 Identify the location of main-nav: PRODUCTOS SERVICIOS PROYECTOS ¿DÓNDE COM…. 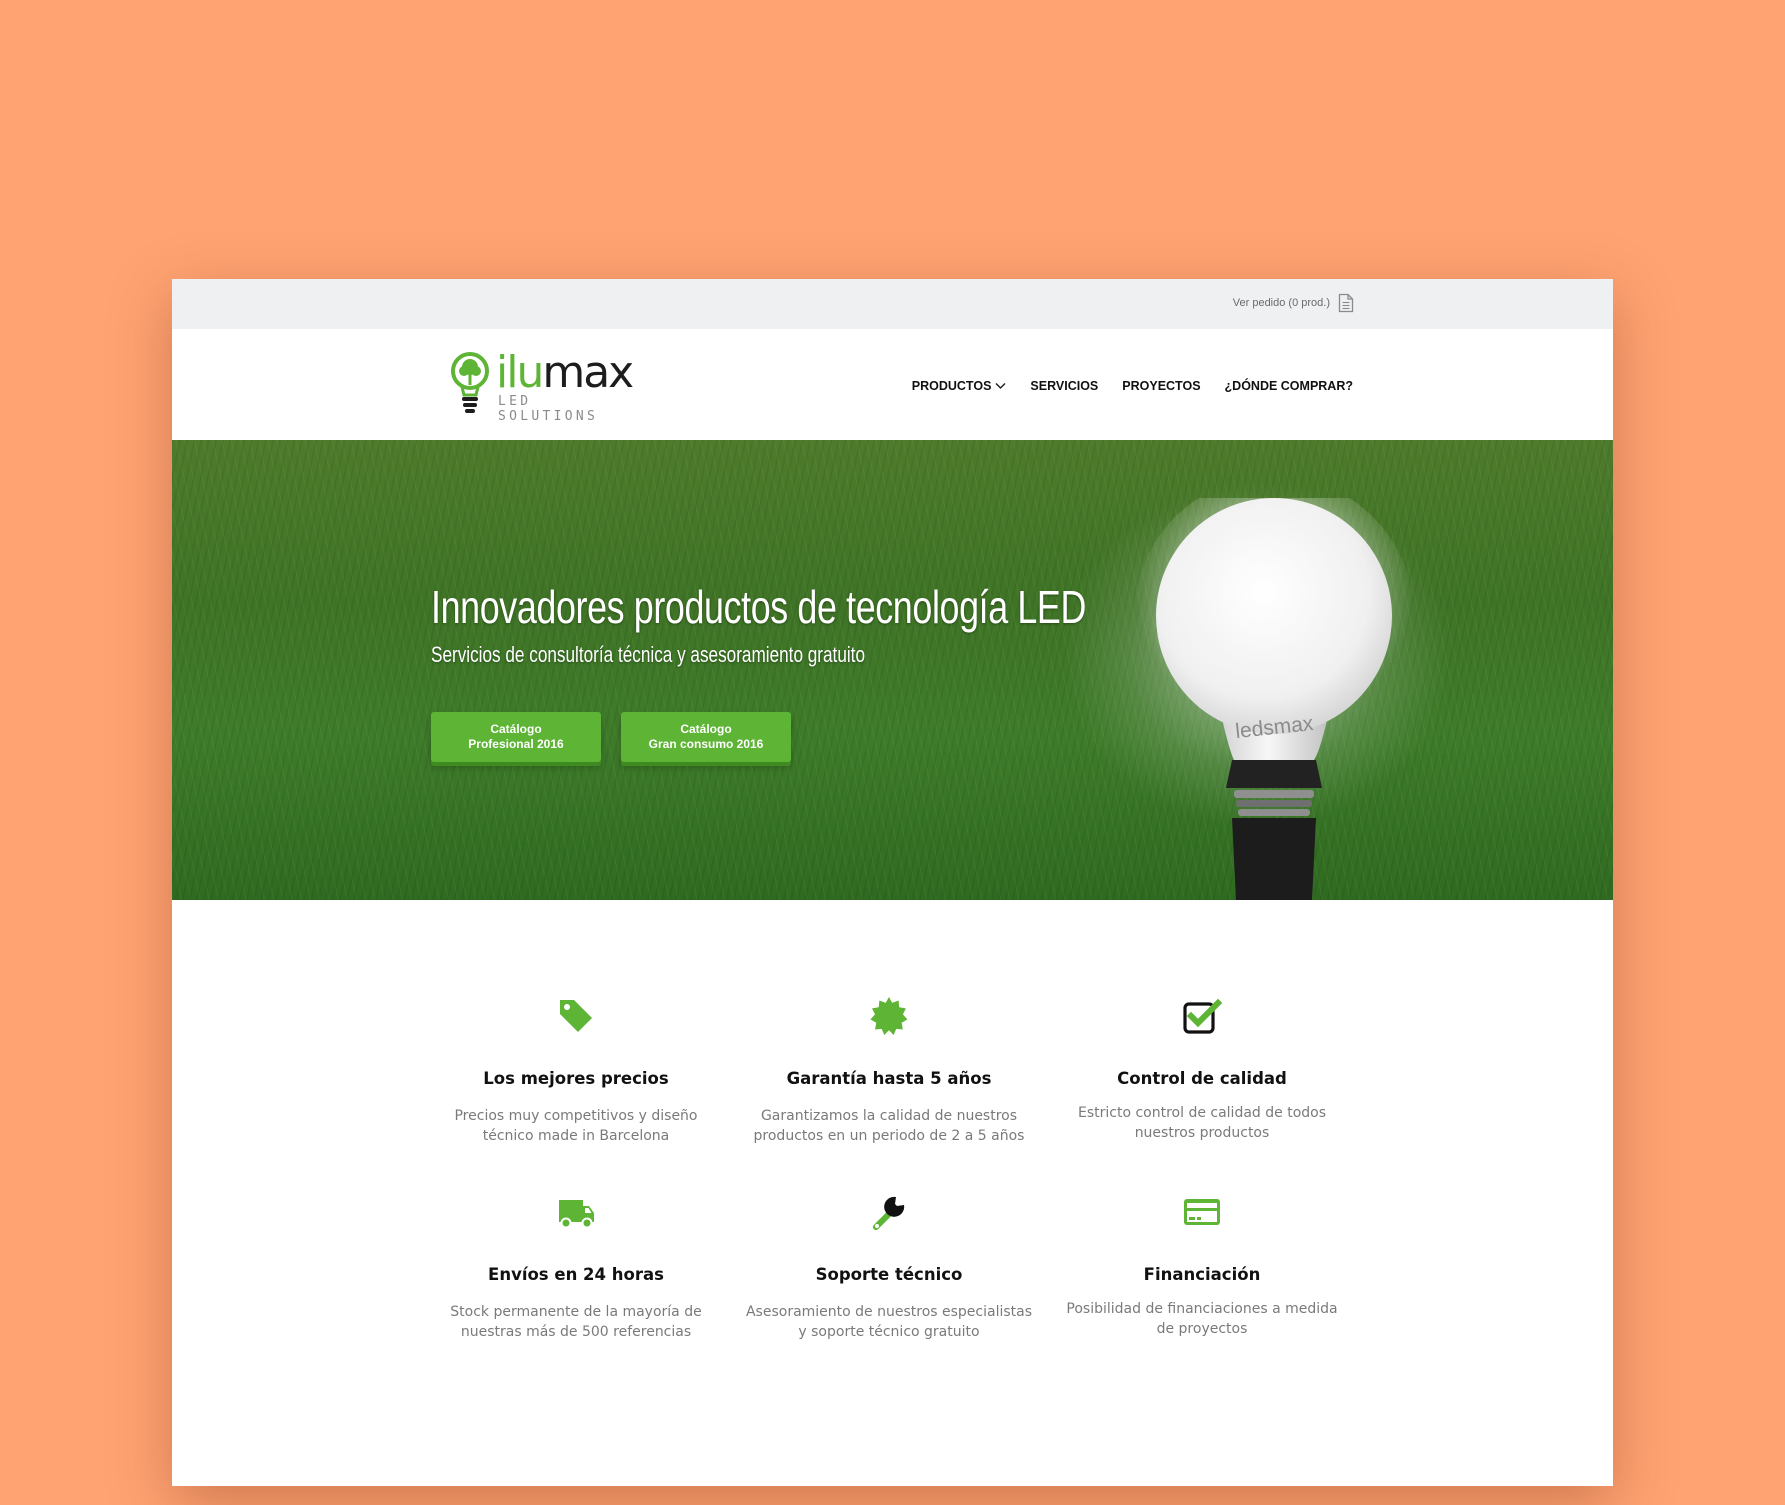
(1132, 386).